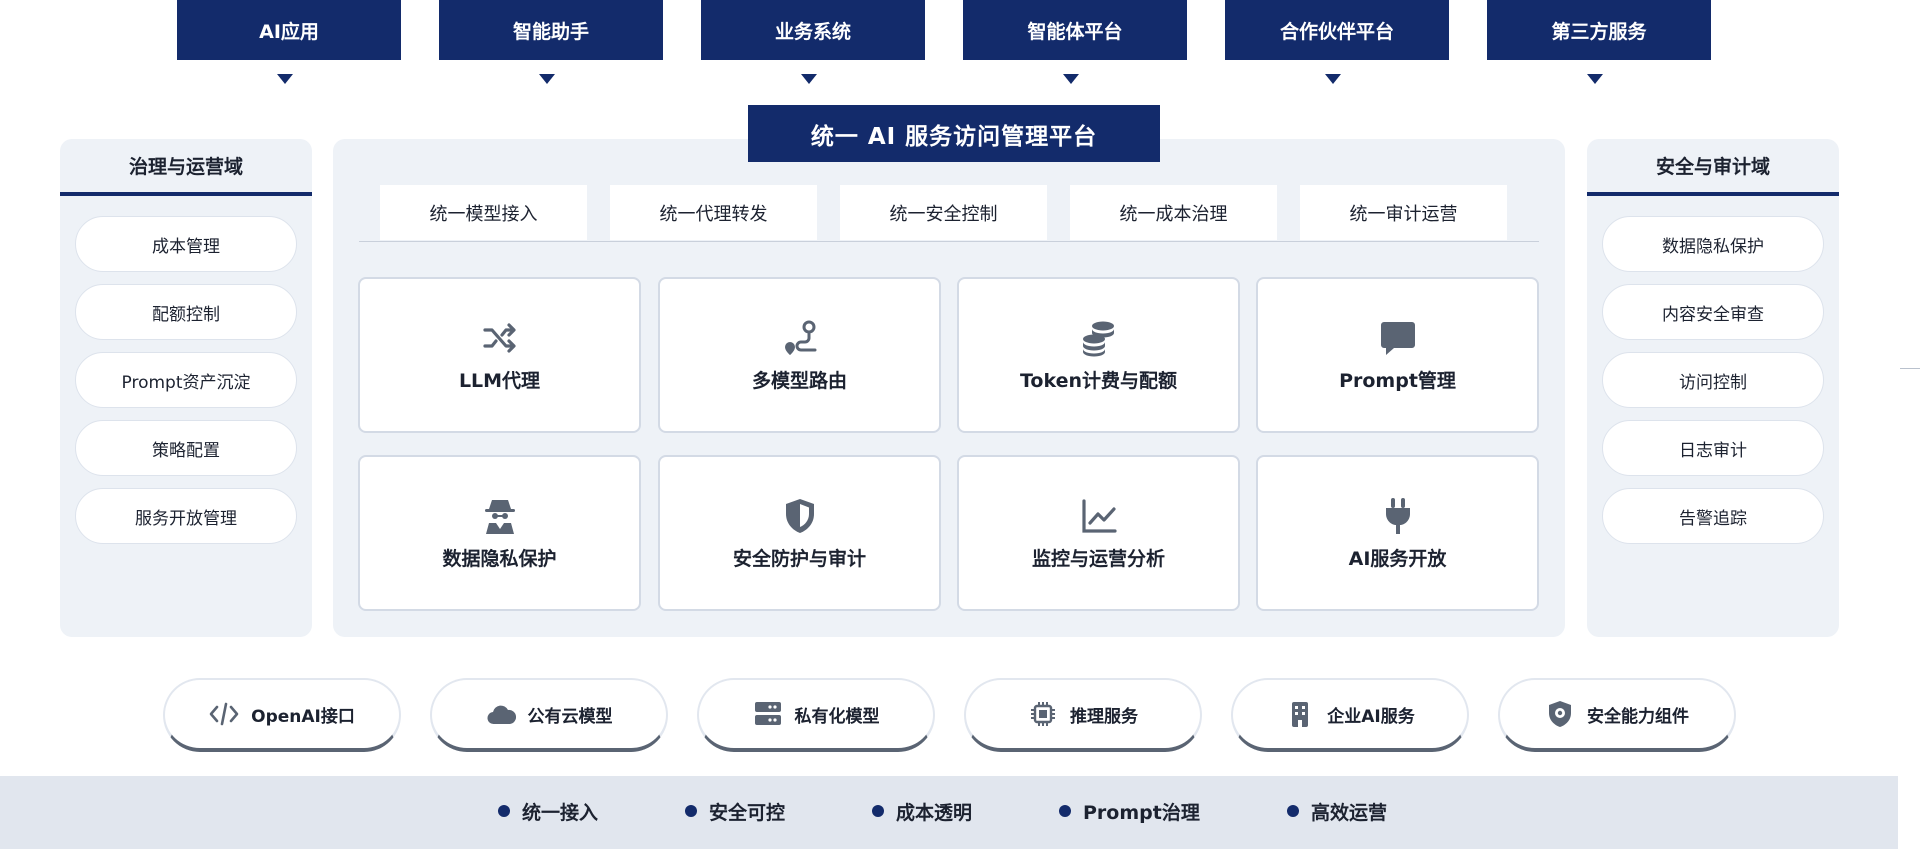  What do you see at coordinates (1173, 212) in the screenshot?
I see `platform-tab: 统一成本治理` at bounding box center [1173, 212].